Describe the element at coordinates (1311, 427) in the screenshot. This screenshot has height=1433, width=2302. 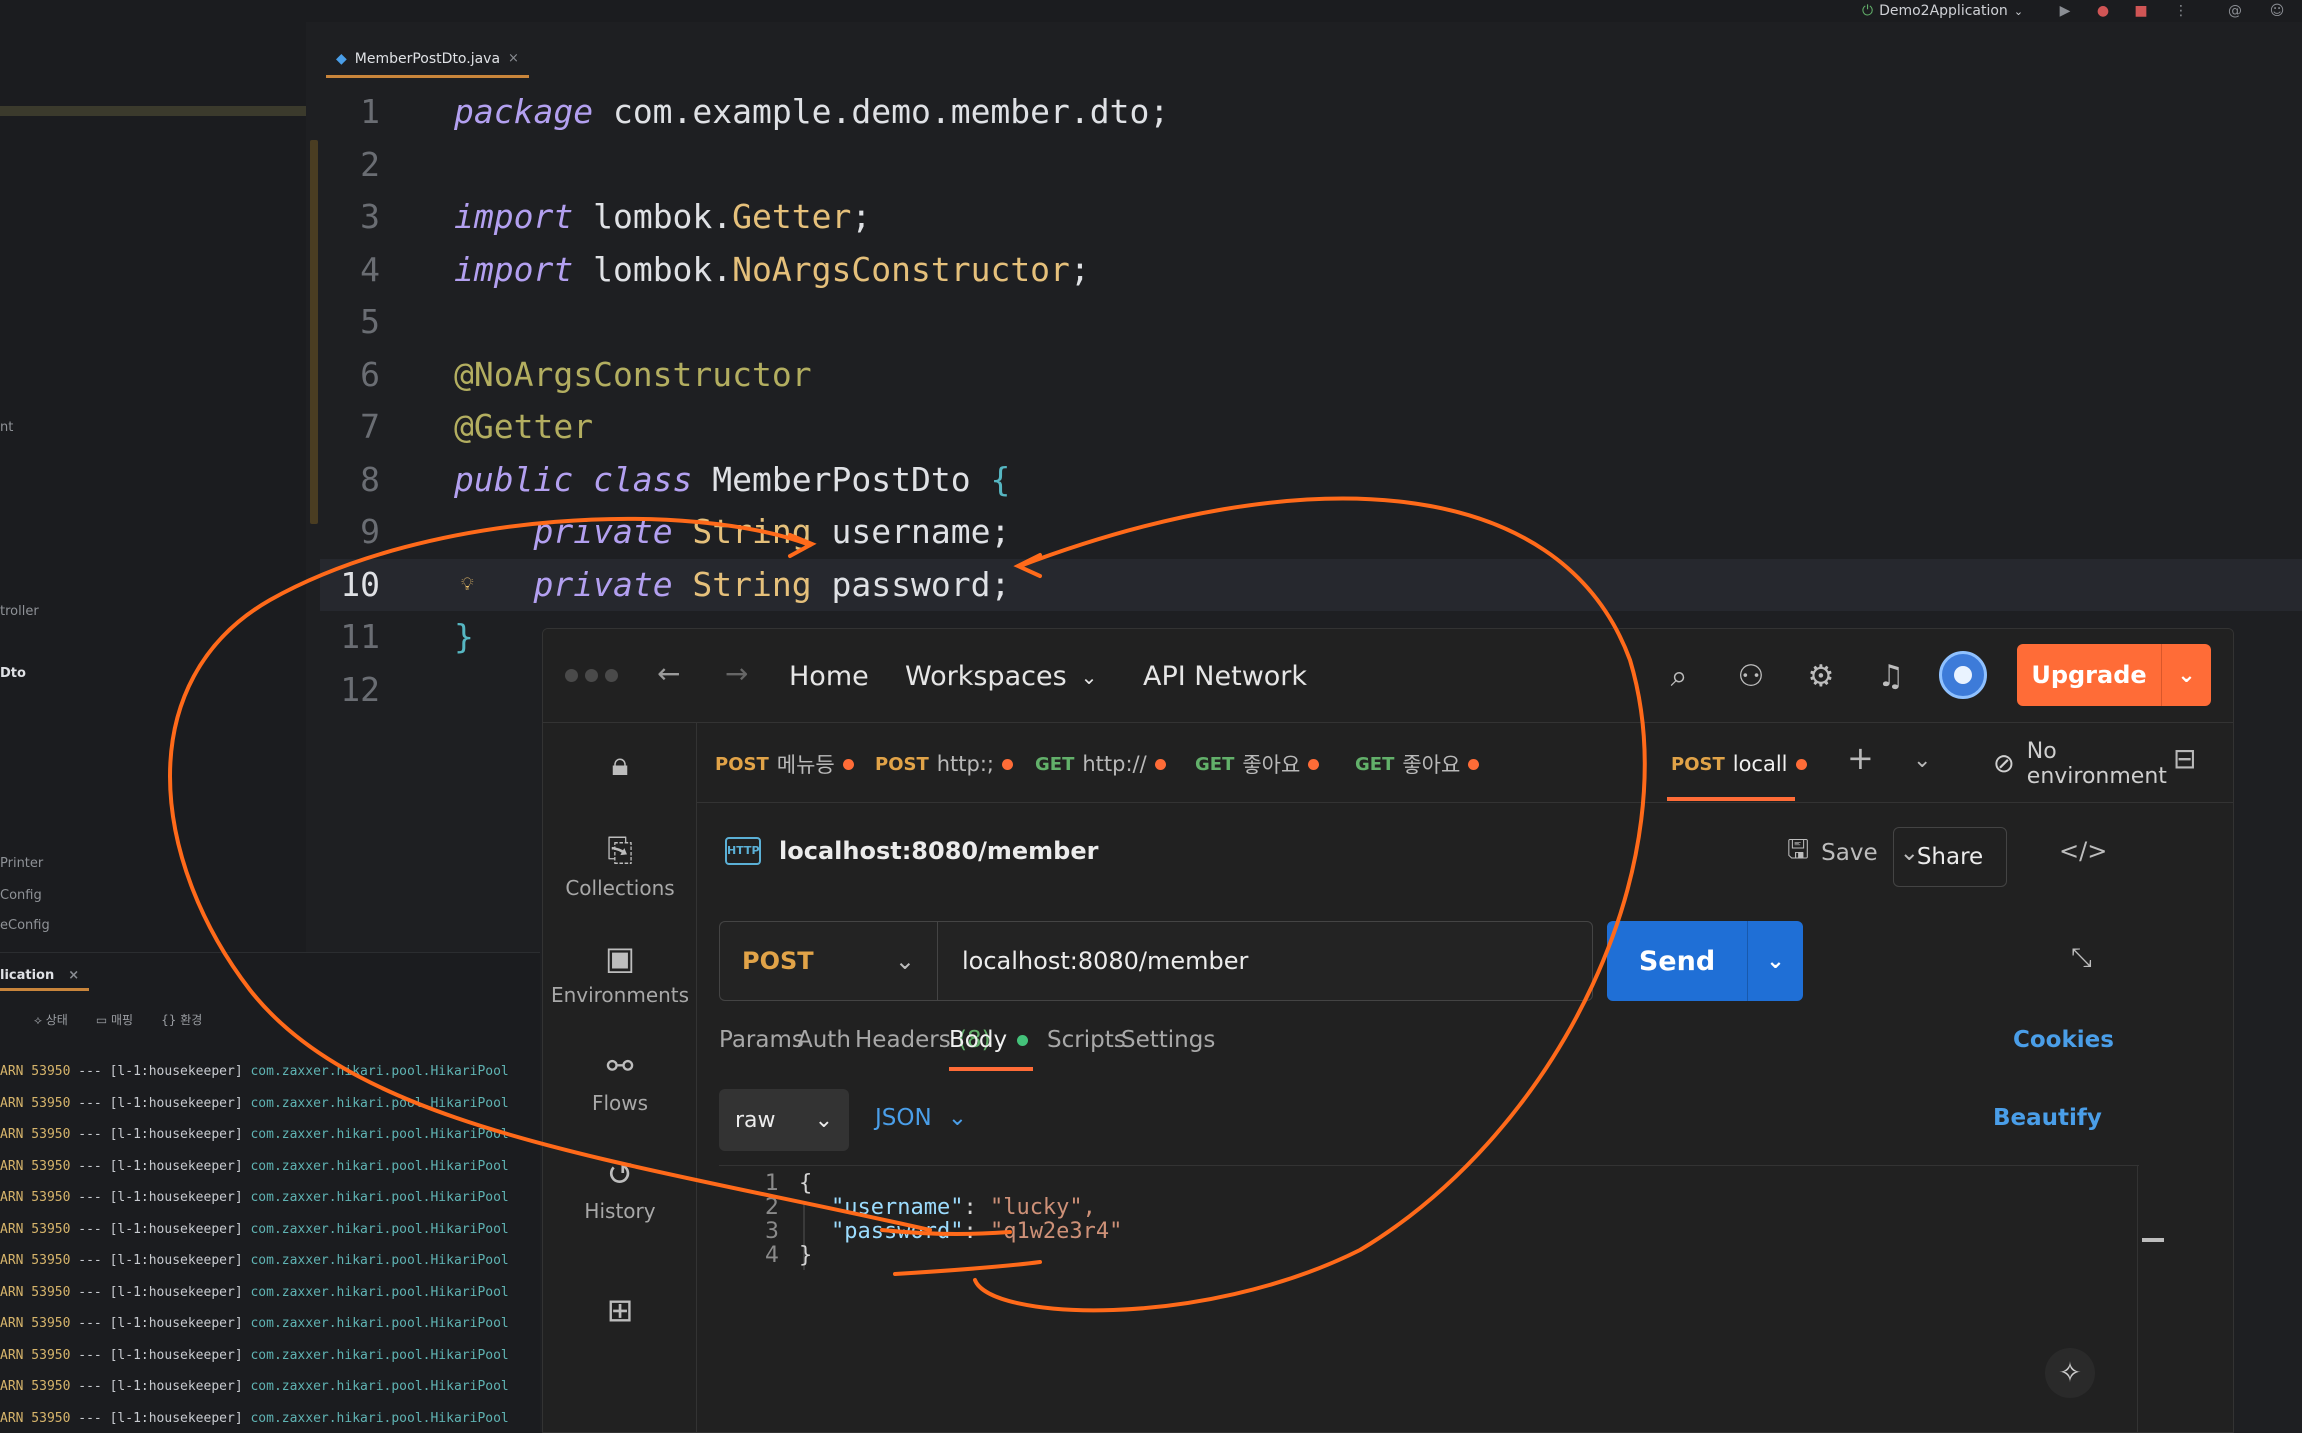
I see `code-line: 7 @Getter` at that location.